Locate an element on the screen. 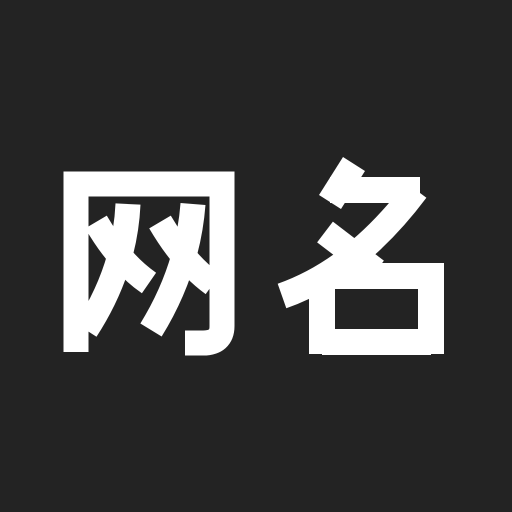 The width and height of the screenshot is (512, 512). logo-glyph-wang is located at coordinates (149, 263).